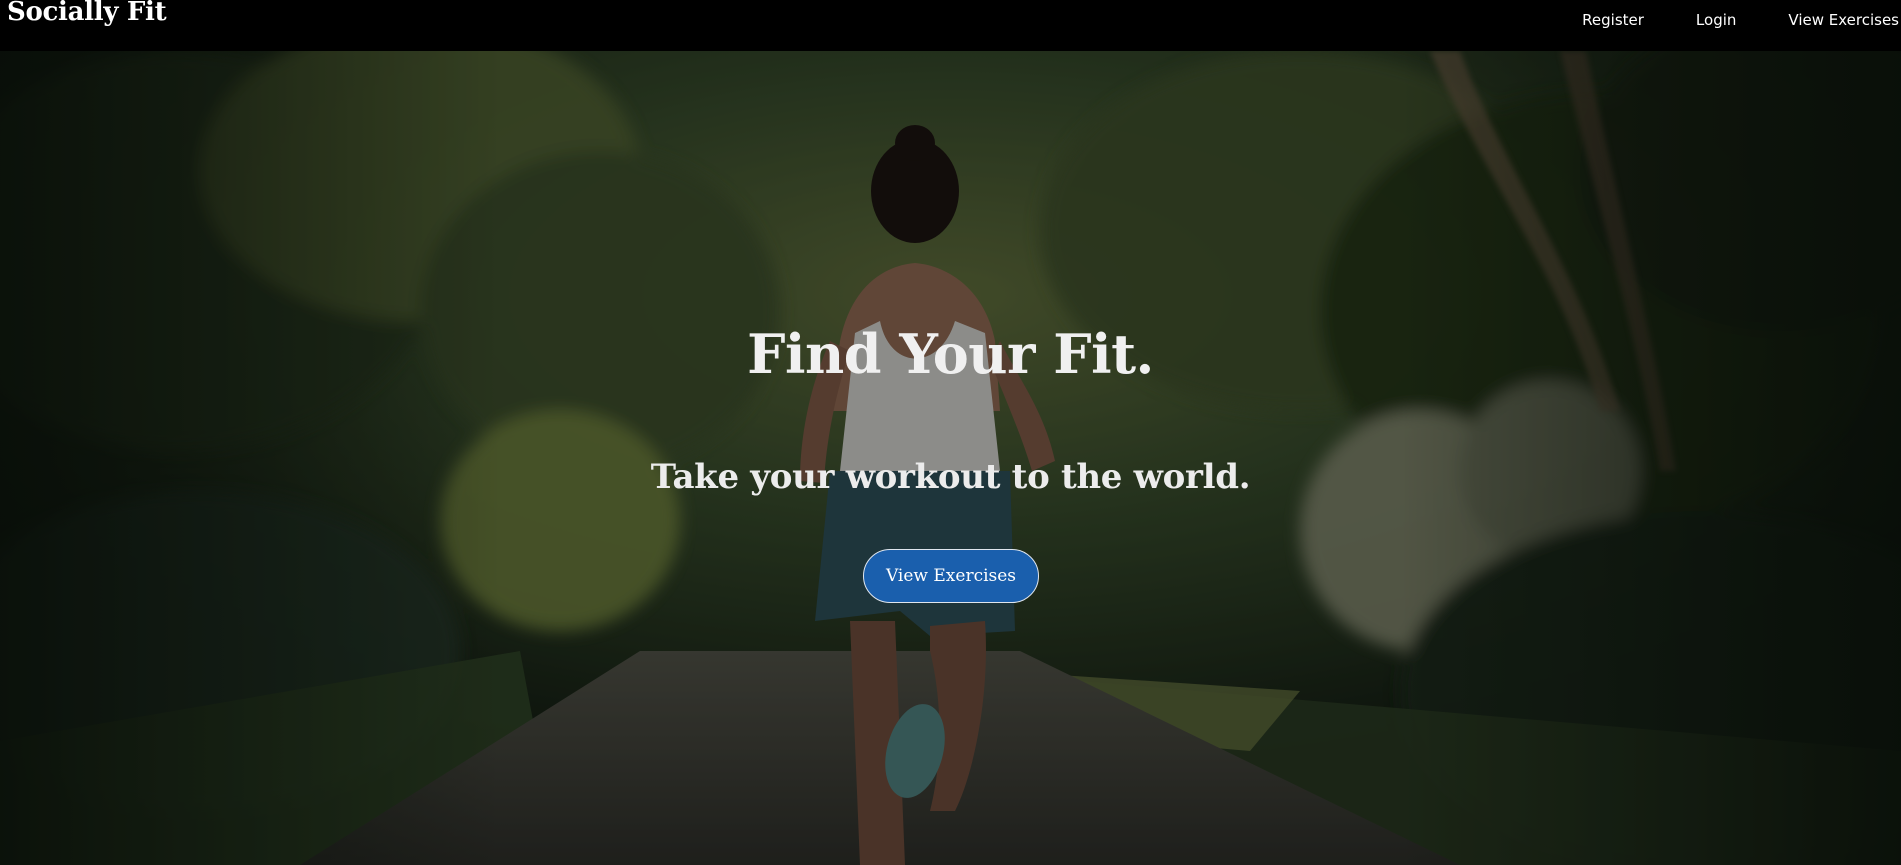 Image resolution: width=1901 pixels, height=865 pixels. What do you see at coordinates (950, 477) in the screenshot?
I see `hero-subtitle: Take your workout to the world.` at bounding box center [950, 477].